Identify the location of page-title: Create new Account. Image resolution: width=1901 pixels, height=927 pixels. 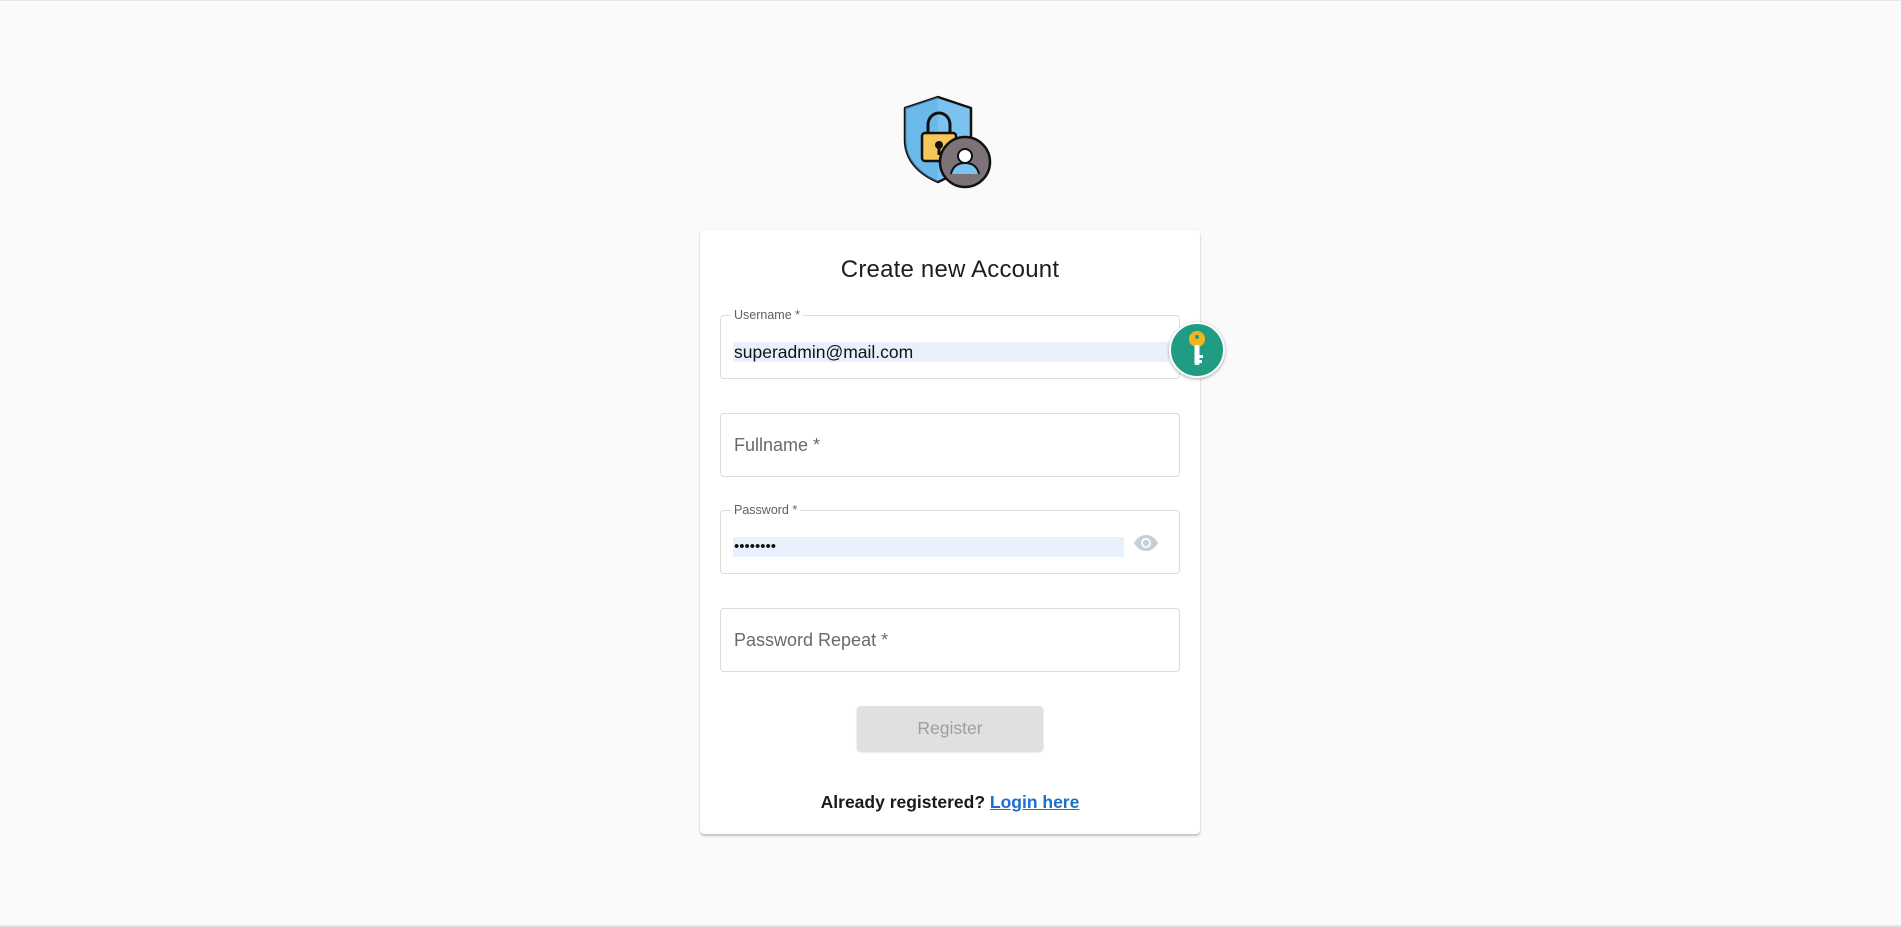
(950, 269).